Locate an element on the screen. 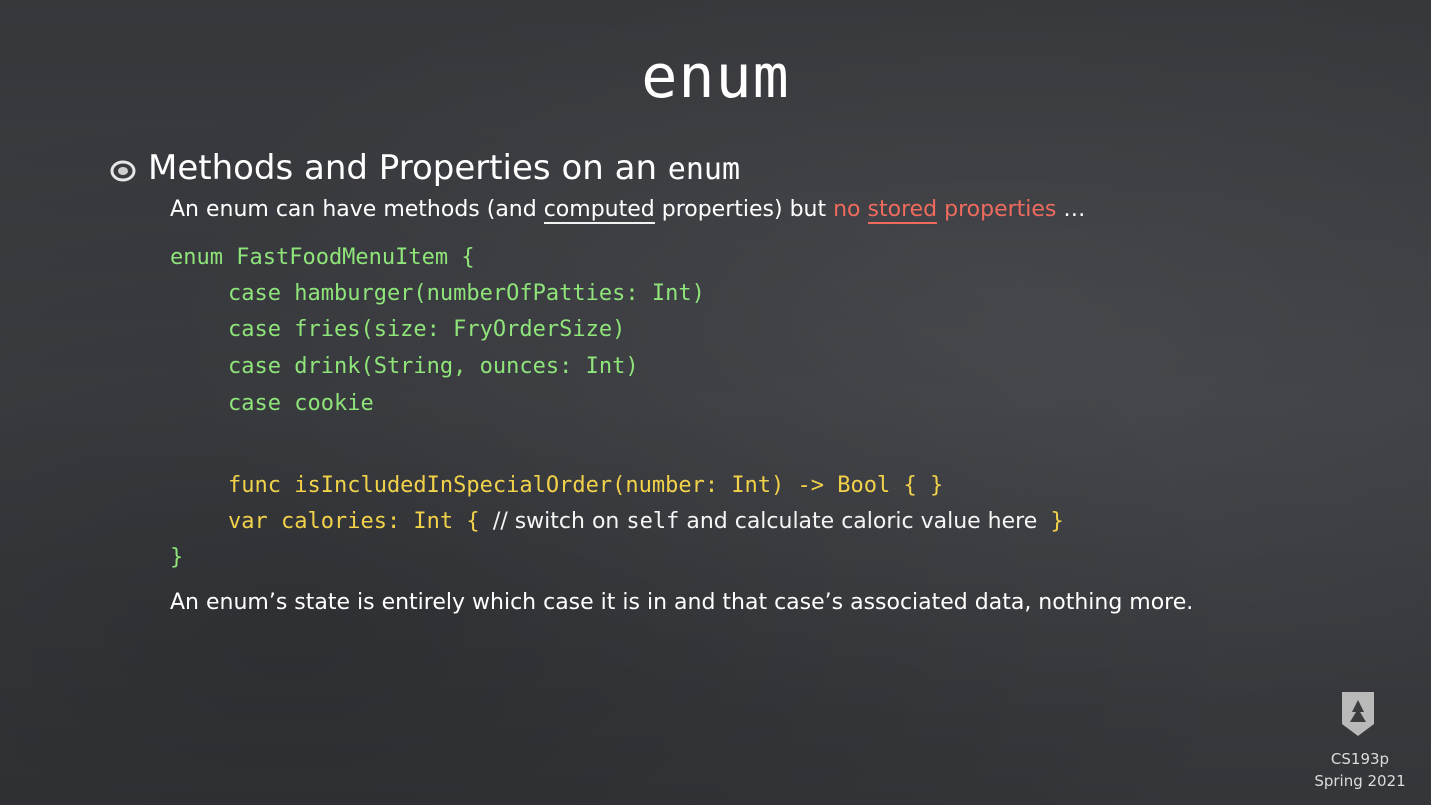  course-code: CS193p is located at coordinates (1360, 759).